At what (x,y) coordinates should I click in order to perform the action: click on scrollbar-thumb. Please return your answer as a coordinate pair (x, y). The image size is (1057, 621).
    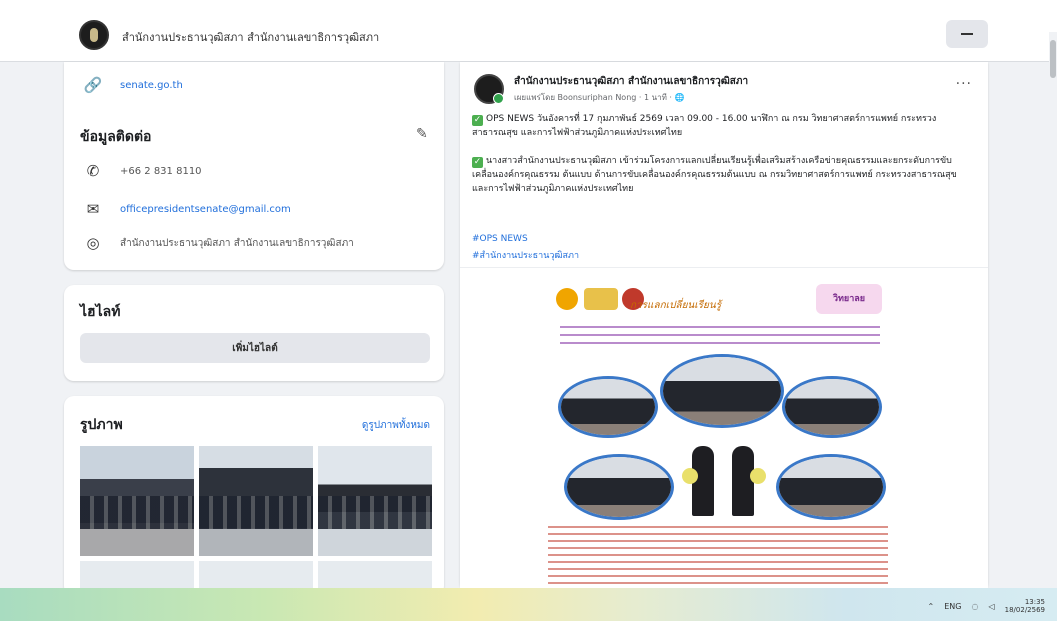
    Looking at the image, I should click on (1053, 59).